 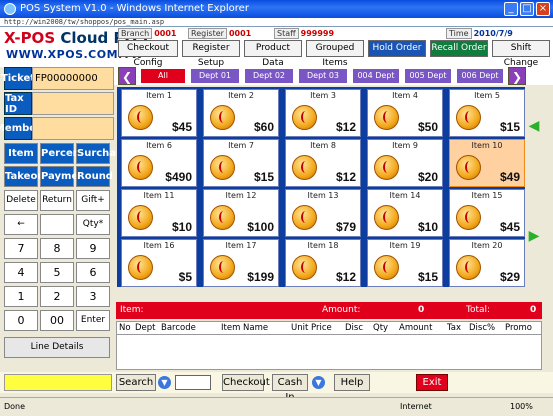 I want to click on checkout-config-button: Checkout Config, so click(x=148, y=54).